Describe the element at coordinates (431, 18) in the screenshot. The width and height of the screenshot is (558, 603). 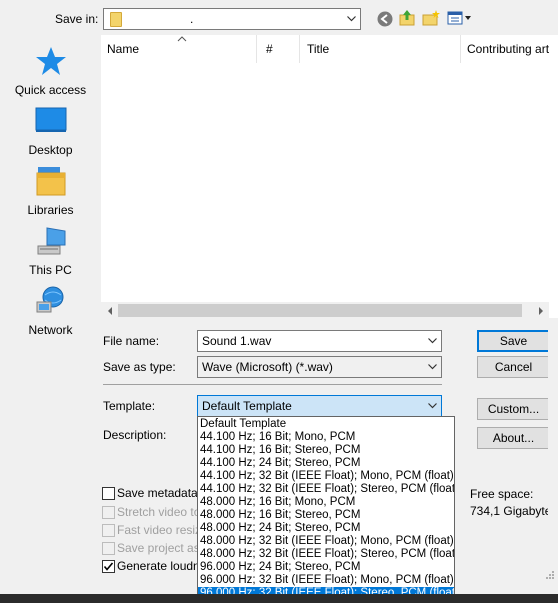
I see `new-folder-icon` at that location.